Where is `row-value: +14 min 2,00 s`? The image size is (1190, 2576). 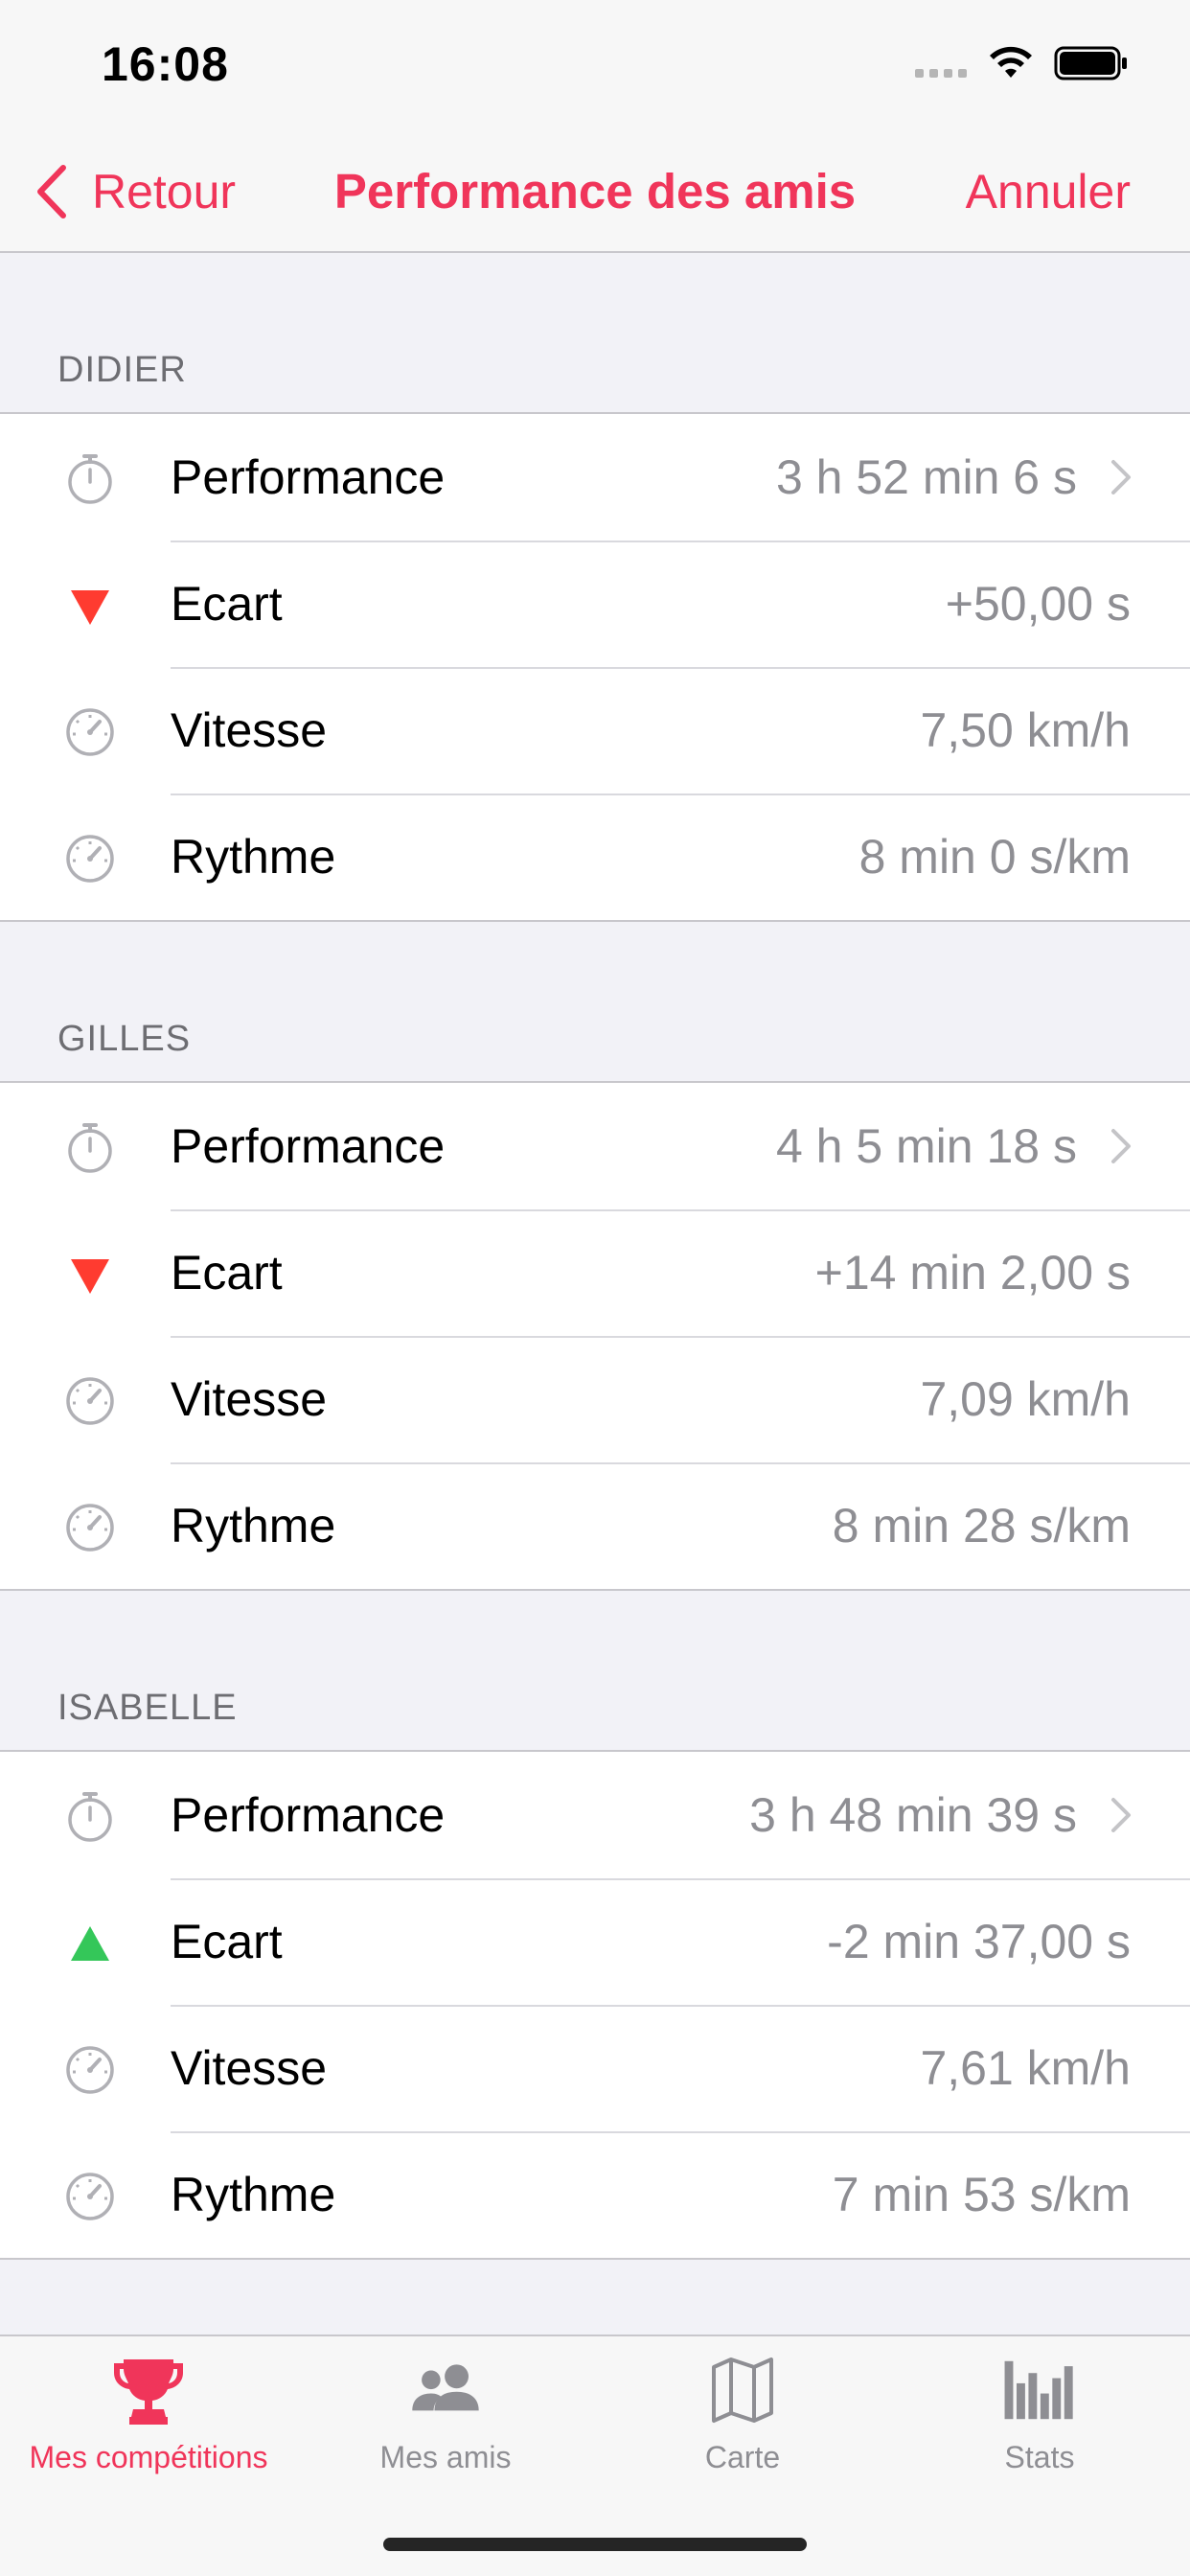 row-value: +14 min 2,00 s is located at coordinates (973, 1273).